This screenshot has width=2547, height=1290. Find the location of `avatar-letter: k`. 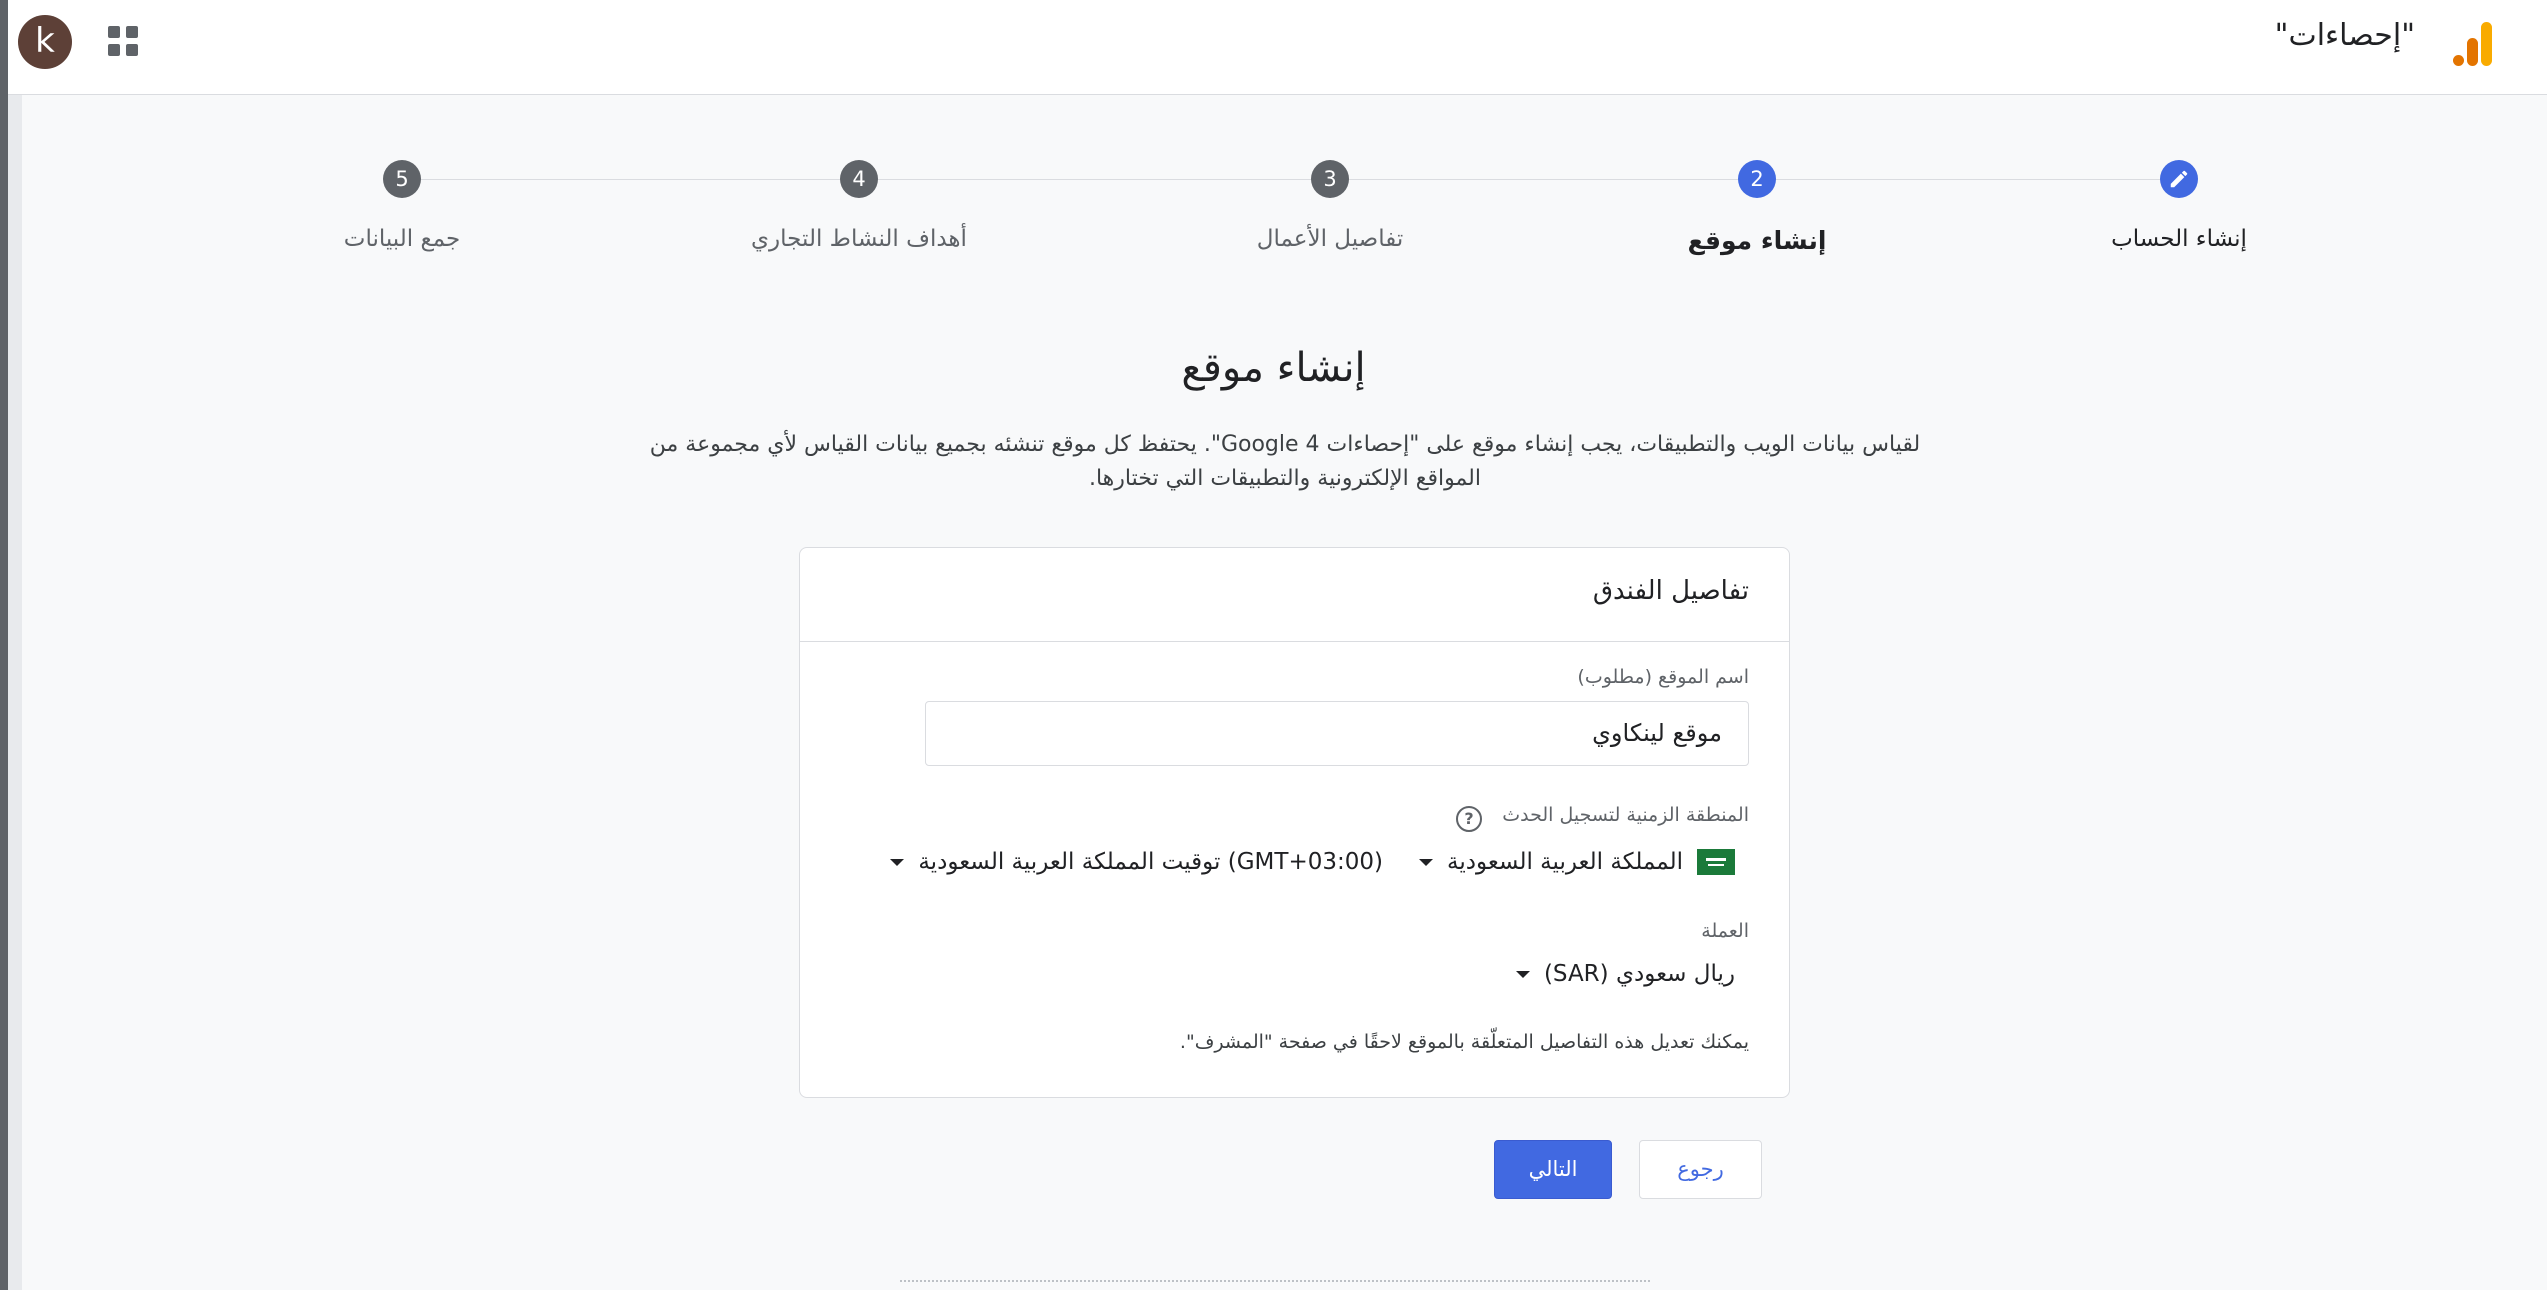

avatar-letter: k is located at coordinates (45, 41).